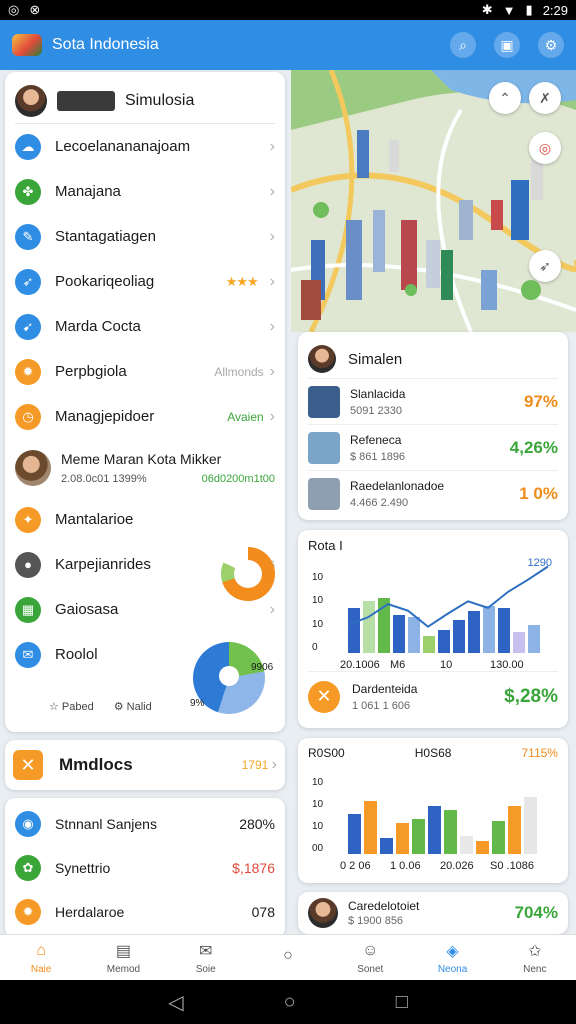 This screenshot has height=1024, width=576. What do you see at coordinates (545, 98) in the screenshot?
I see `navigate-icon: ✗` at bounding box center [545, 98].